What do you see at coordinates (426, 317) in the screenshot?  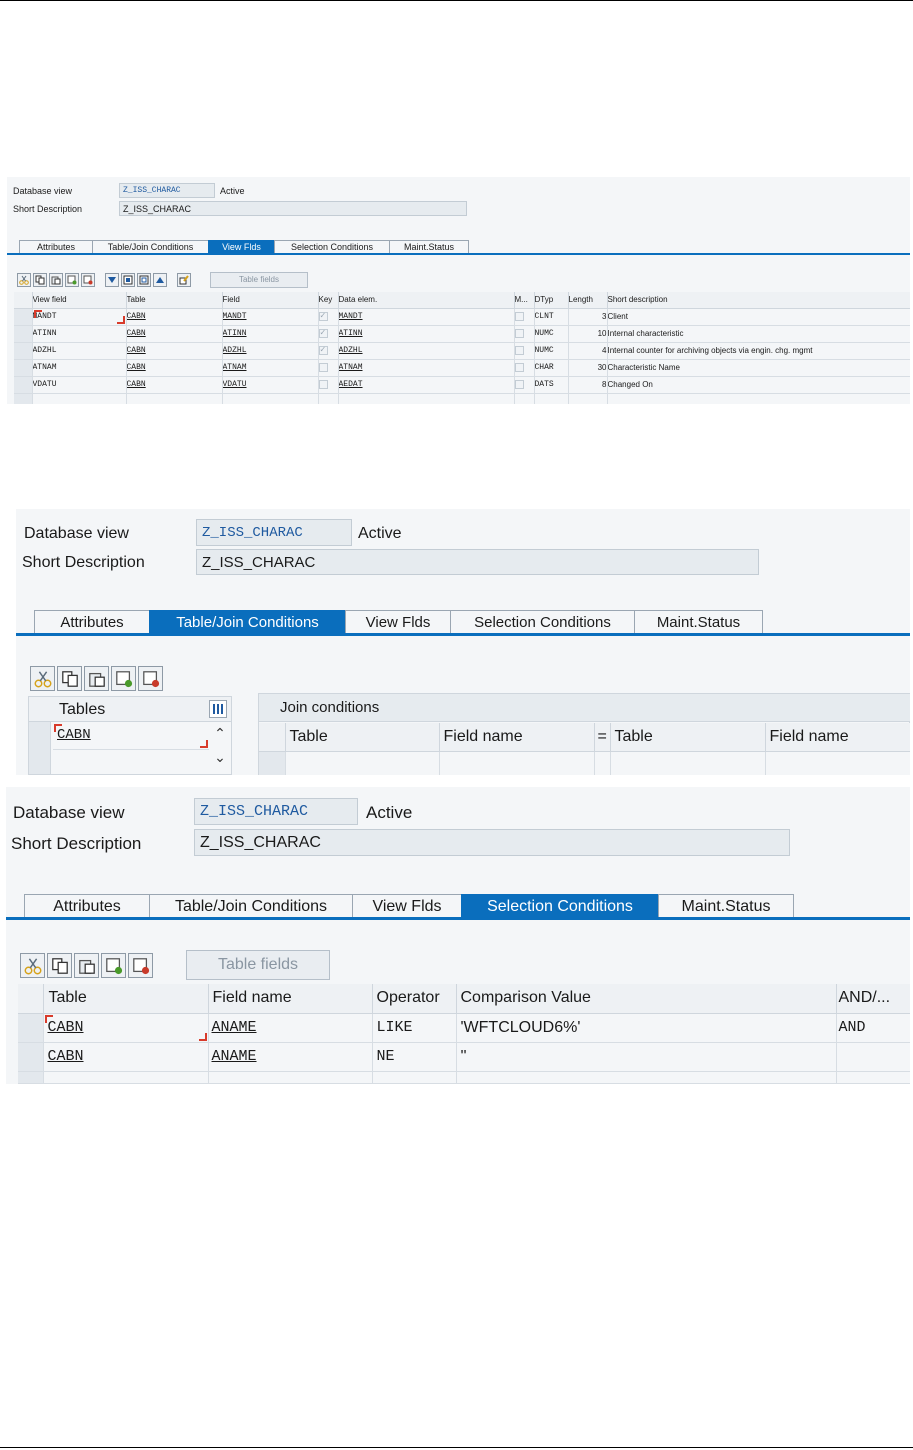 I see `data-elem-cell: MANDT` at bounding box center [426, 317].